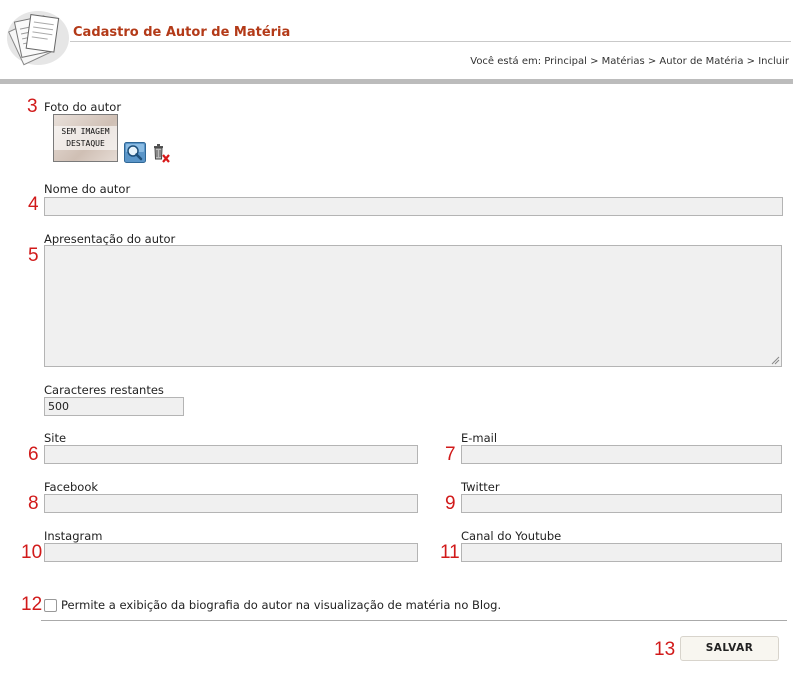 The width and height of the screenshot is (793, 677). Describe the element at coordinates (32, 604) in the screenshot. I see `annotation-12: 12` at that location.